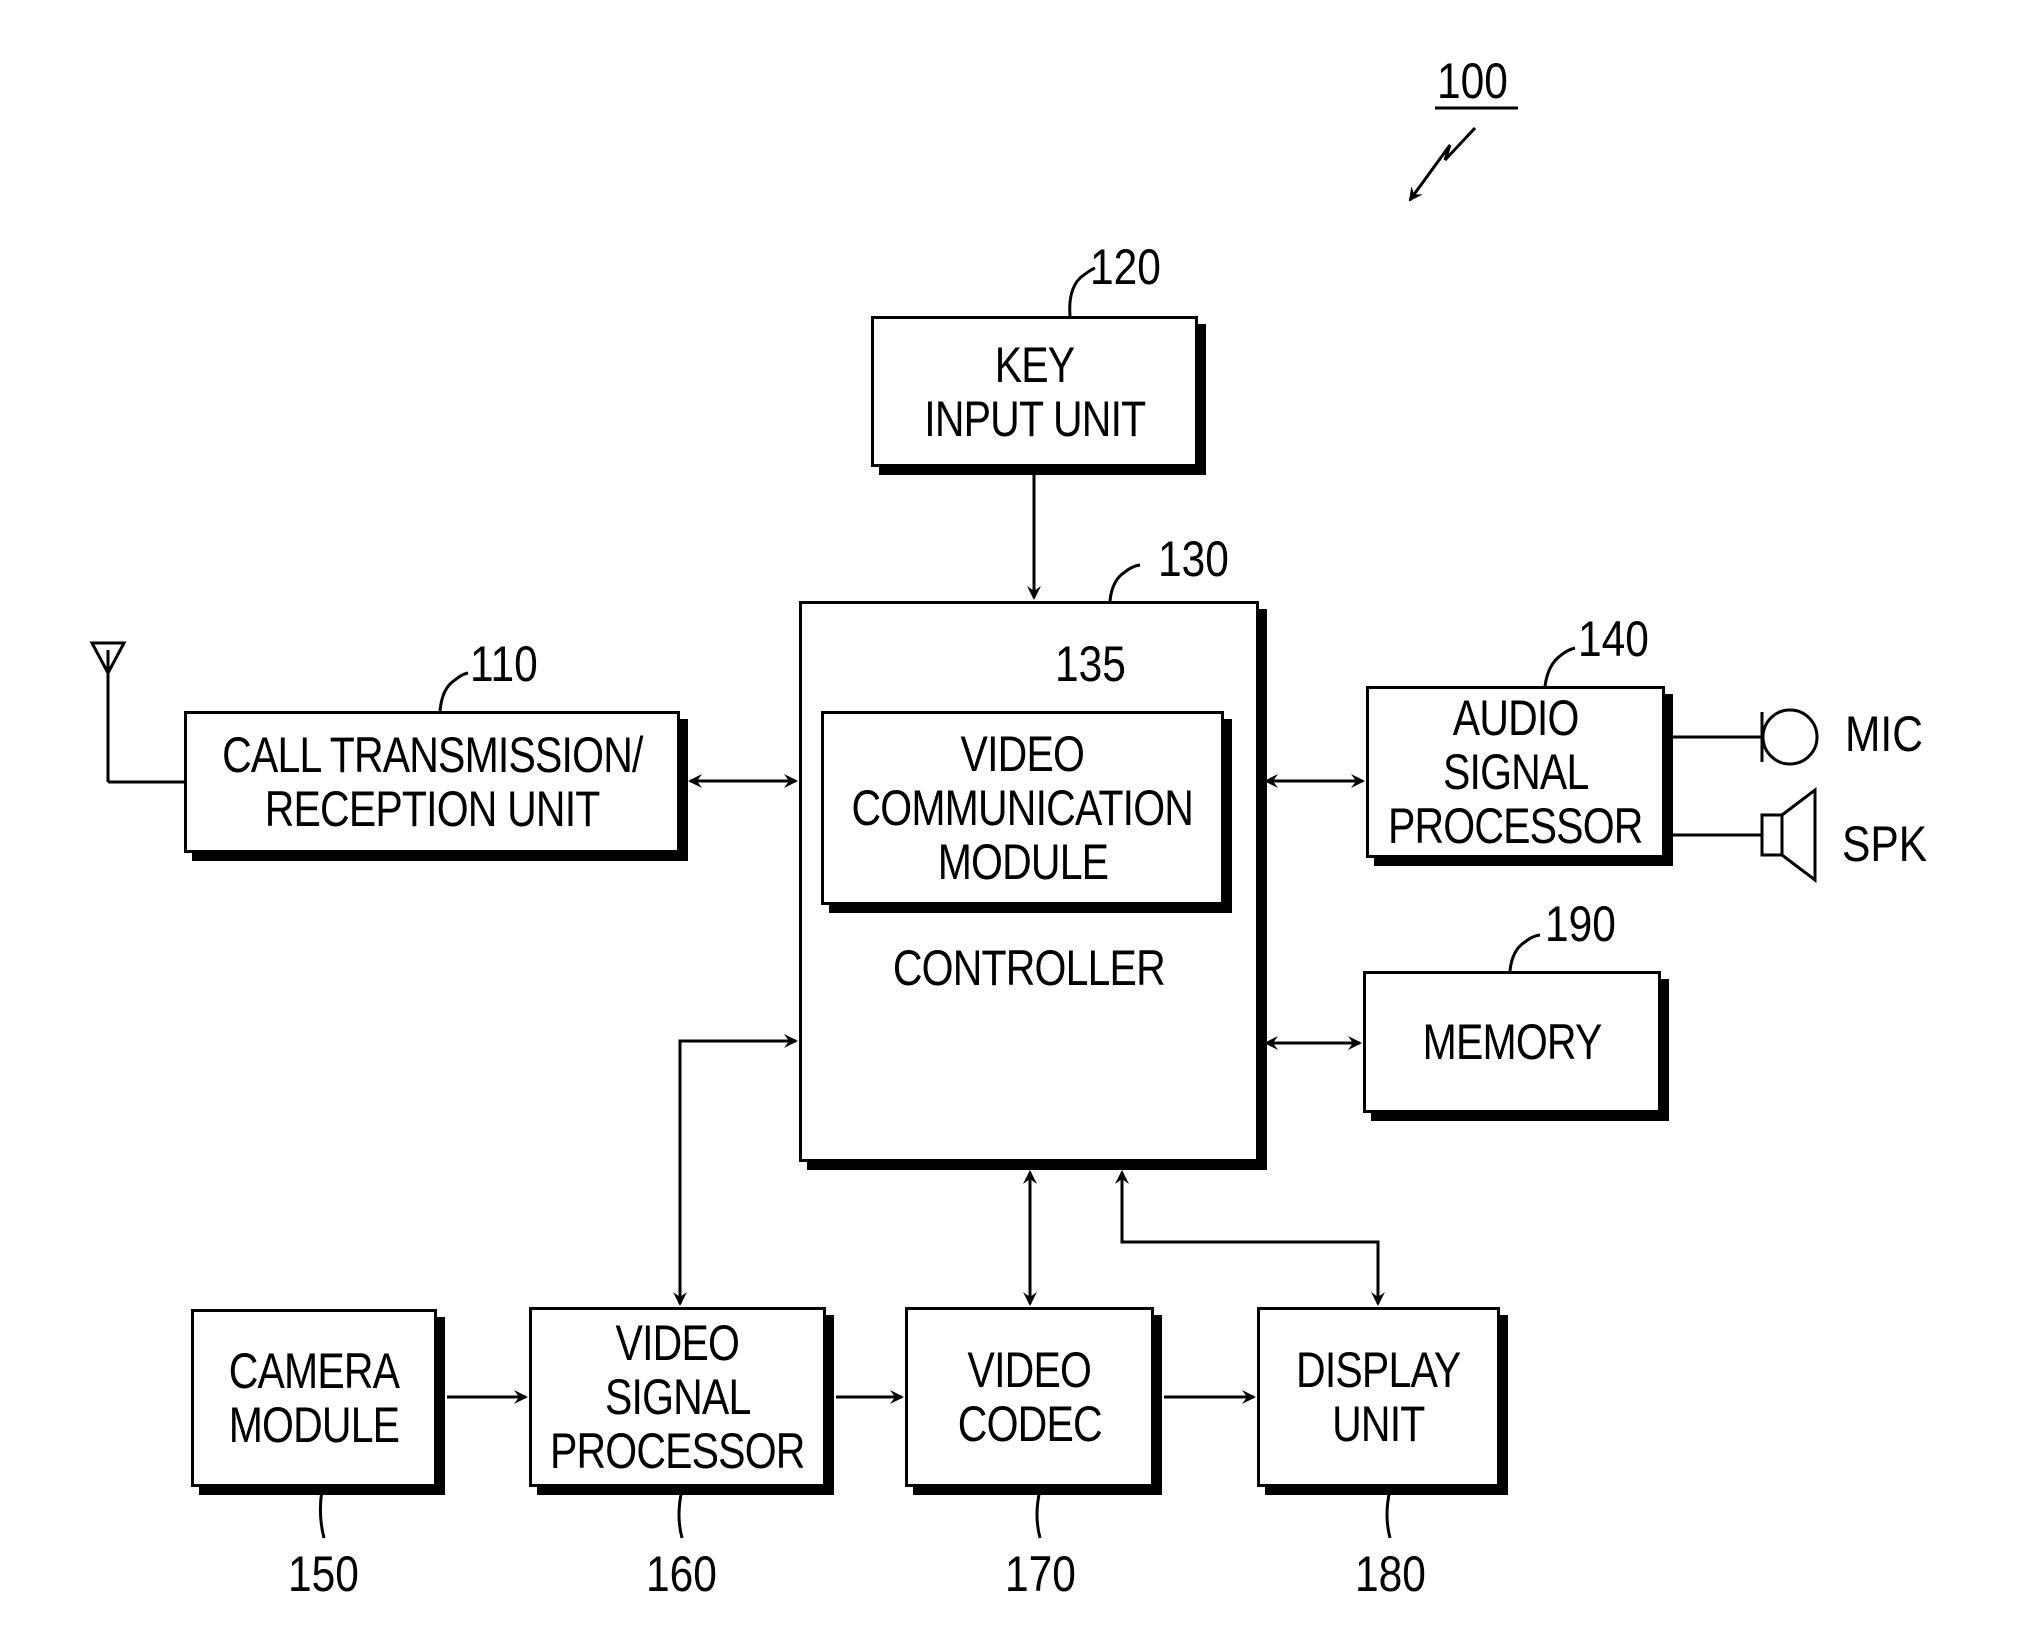 The width and height of the screenshot is (2044, 1649). I want to click on controller-ref: 130, so click(1193, 559).